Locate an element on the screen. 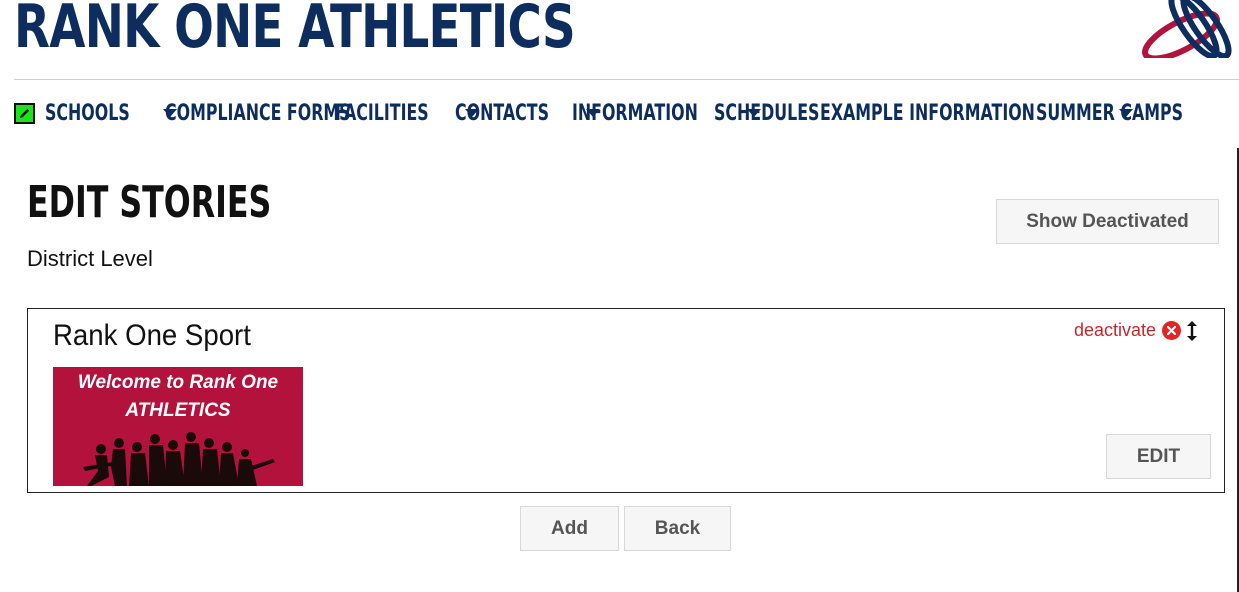 The width and height of the screenshot is (1239, 592). add-button: Add is located at coordinates (569, 528).